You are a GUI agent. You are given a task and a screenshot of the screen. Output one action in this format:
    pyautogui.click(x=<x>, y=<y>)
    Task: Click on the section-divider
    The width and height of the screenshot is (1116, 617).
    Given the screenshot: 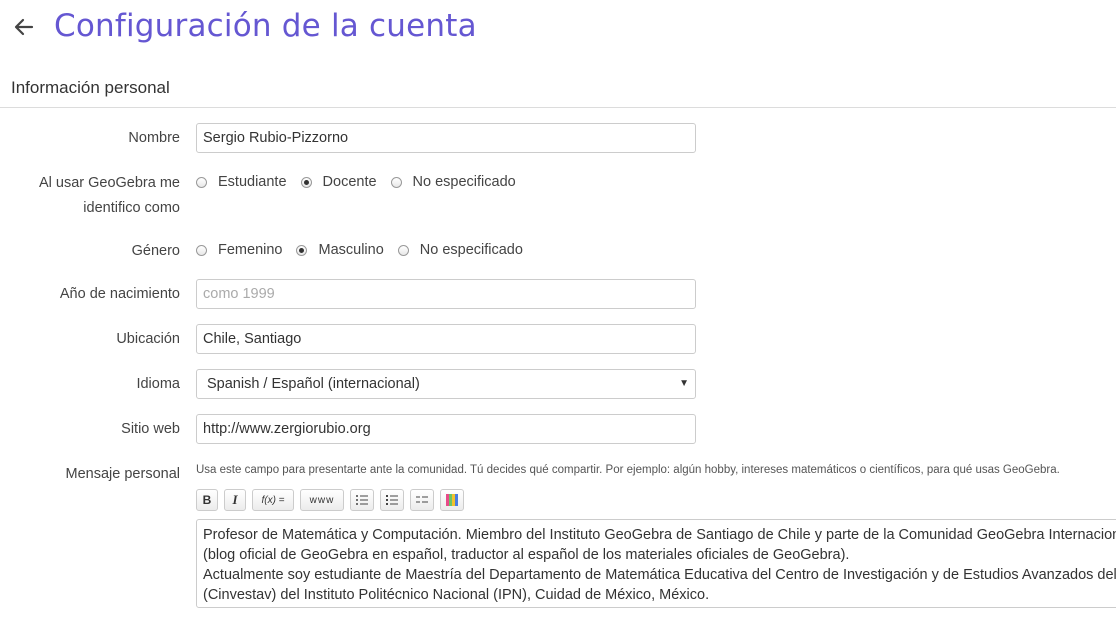 What is the action you would take?
    pyautogui.click(x=558, y=107)
    